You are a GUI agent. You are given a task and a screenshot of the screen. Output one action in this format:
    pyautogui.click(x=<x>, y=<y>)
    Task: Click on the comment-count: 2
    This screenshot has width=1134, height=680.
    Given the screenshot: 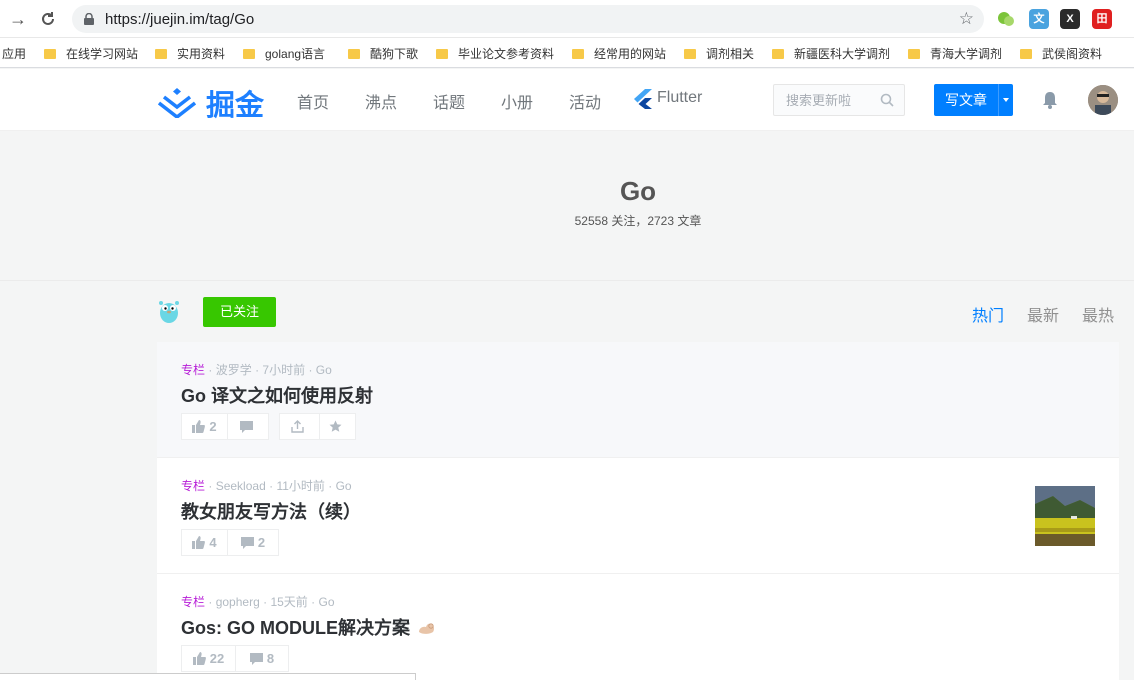 What is the action you would take?
    pyautogui.click(x=261, y=542)
    